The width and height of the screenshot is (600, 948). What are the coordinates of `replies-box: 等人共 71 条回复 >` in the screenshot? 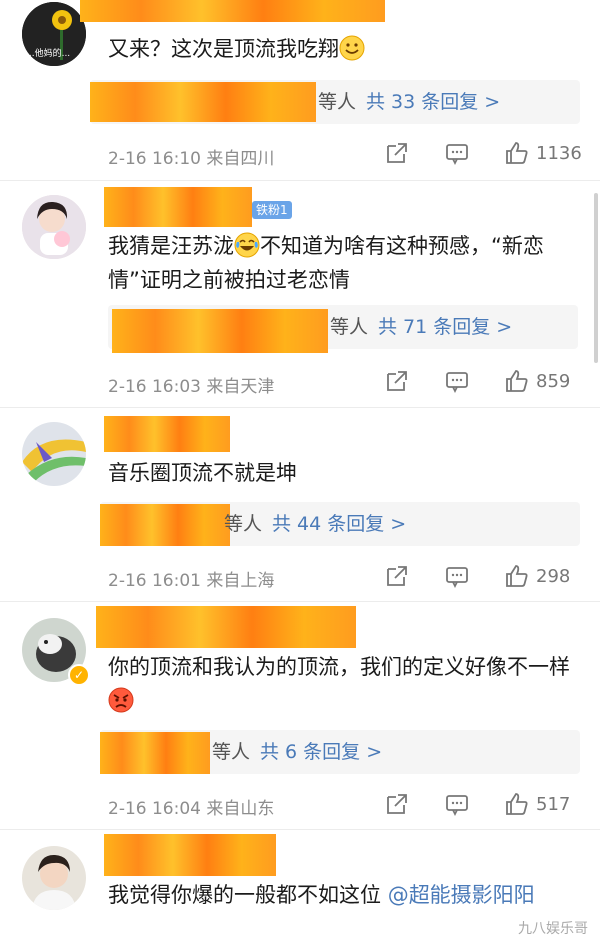 It's located at (343, 329).